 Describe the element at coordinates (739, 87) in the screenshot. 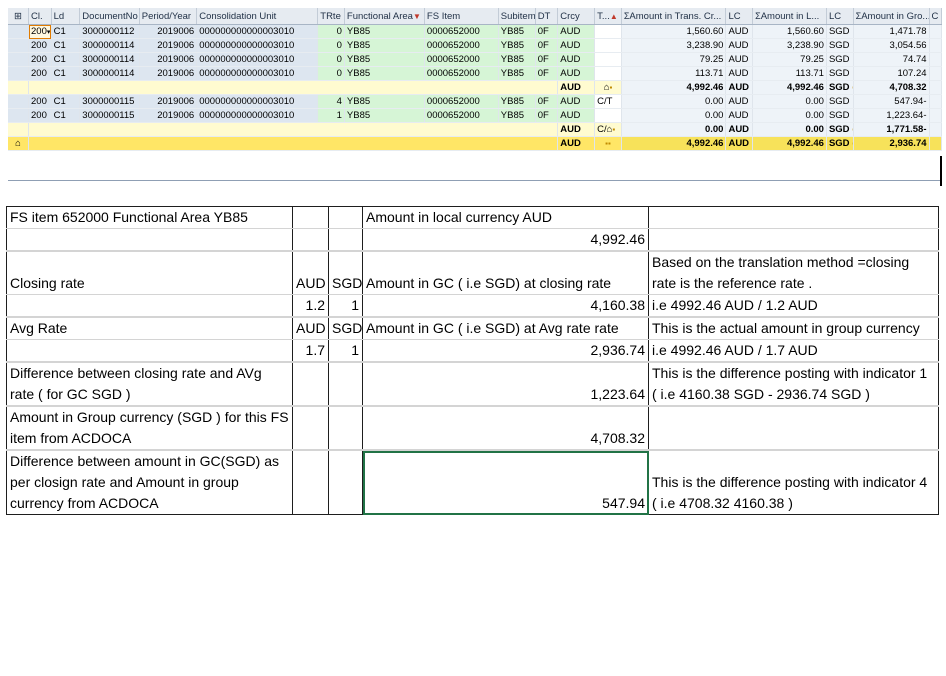

I see `cell-lc: AUD ▪` at that location.